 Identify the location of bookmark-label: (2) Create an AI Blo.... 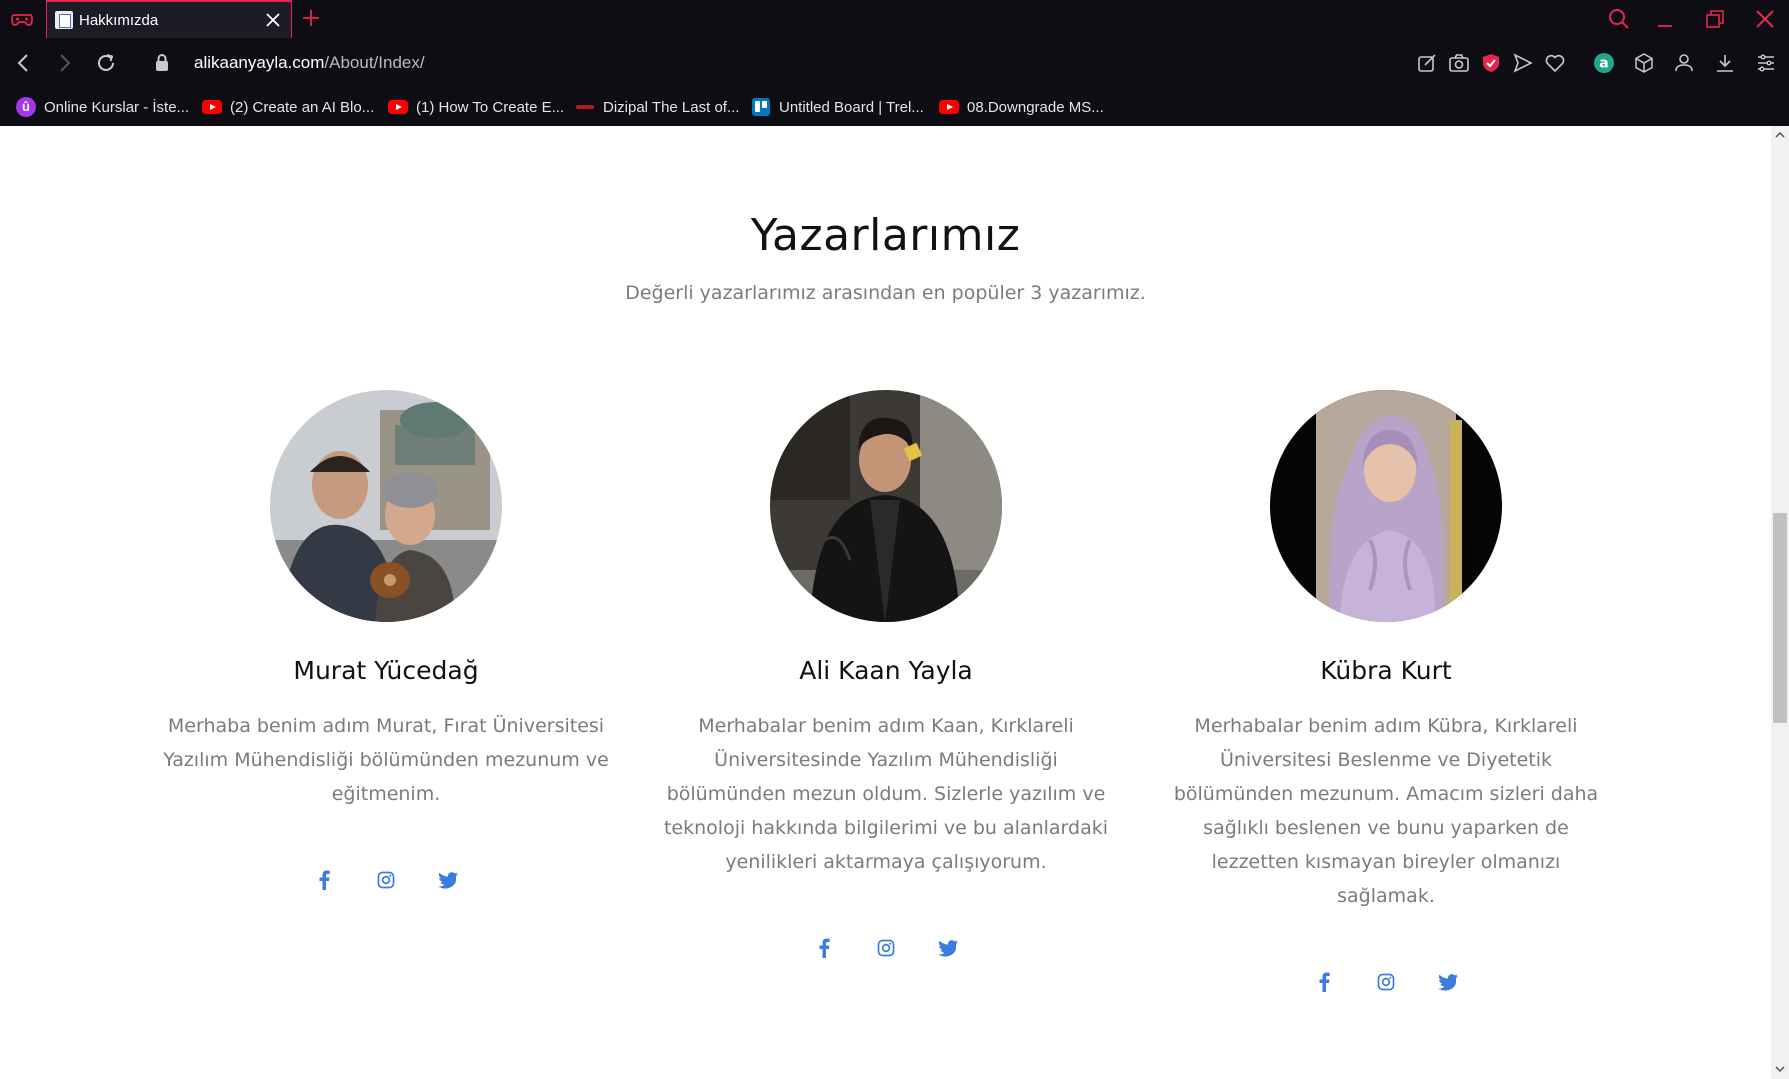
(302, 107).